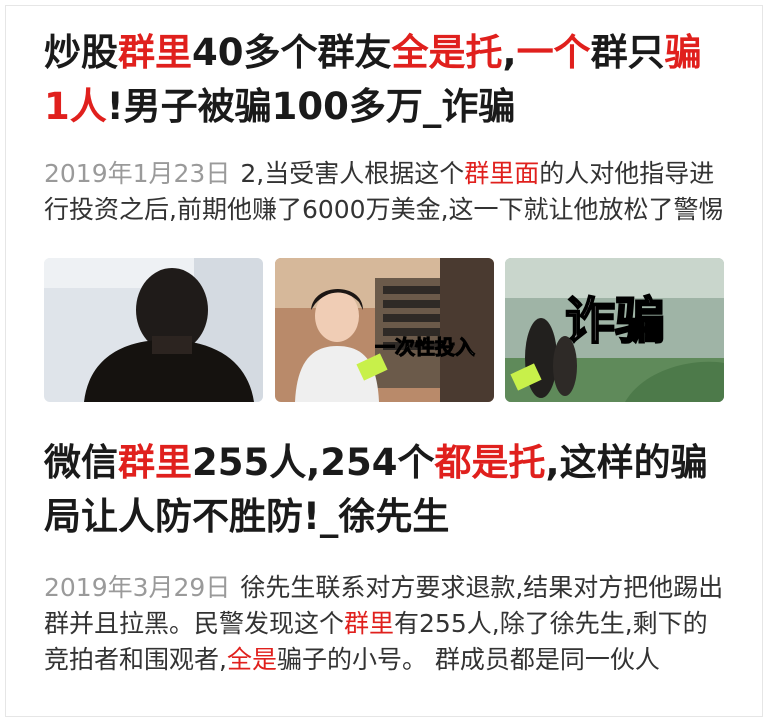 The image size is (768, 727). What do you see at coordinates (137, 173) in the screenshot?
I see `result-date: 2019年1月23日` at bounding box center [137, 173].